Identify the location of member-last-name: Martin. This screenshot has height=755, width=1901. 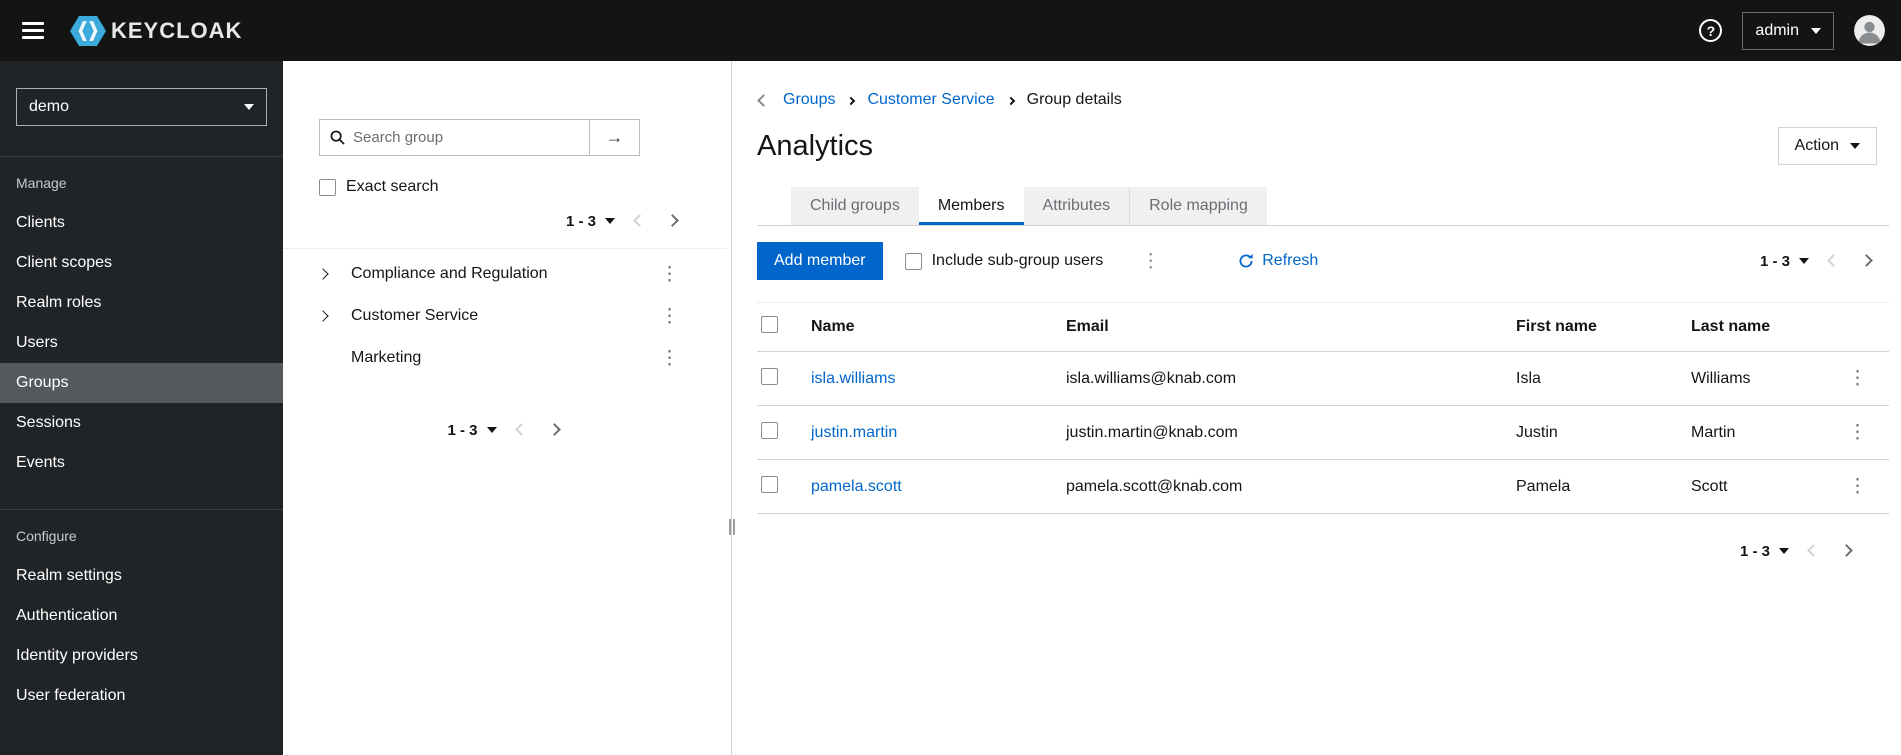
(1755, 432).